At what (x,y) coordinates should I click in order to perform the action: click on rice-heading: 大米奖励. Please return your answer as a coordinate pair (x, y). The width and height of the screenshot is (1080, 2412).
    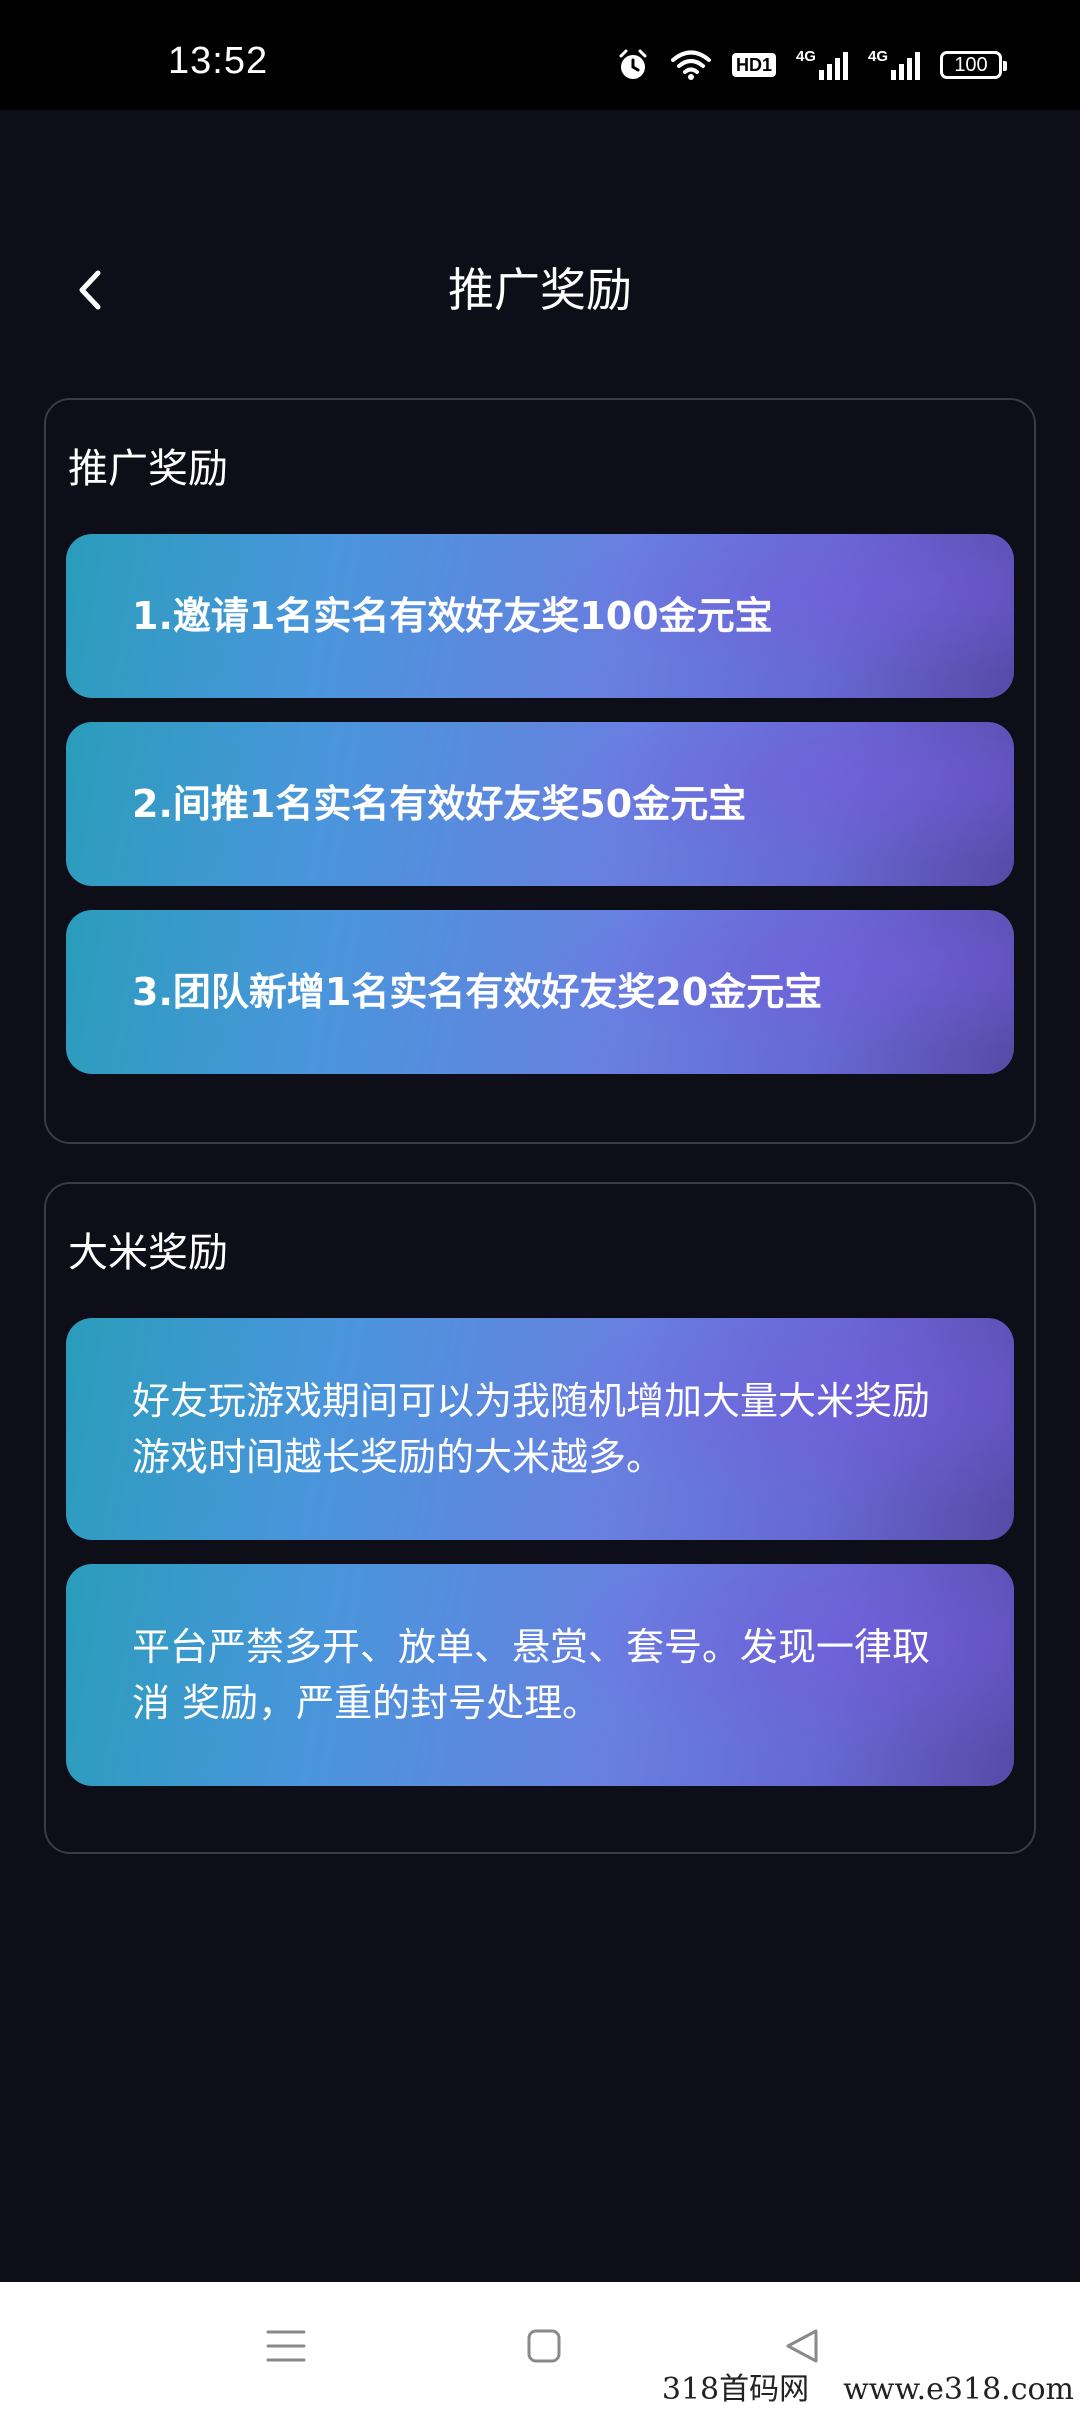
    Looking at the image, I should click on (148, 1253).